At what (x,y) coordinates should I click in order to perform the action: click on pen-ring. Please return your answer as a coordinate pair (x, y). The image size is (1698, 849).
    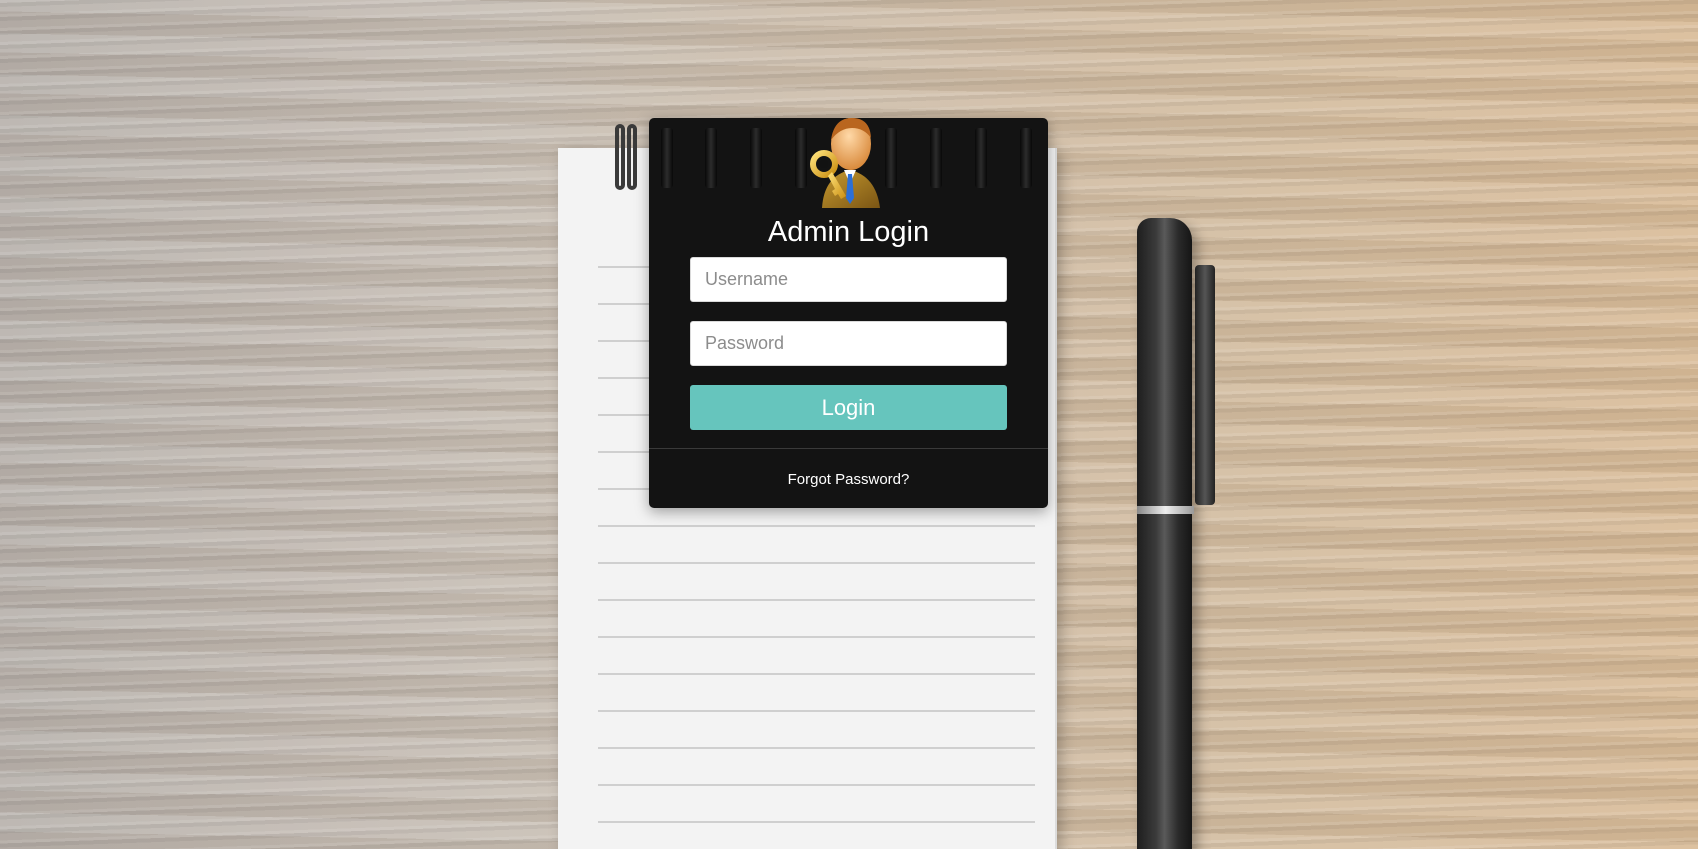
    Looking at the image, I should click on (1165, 510).